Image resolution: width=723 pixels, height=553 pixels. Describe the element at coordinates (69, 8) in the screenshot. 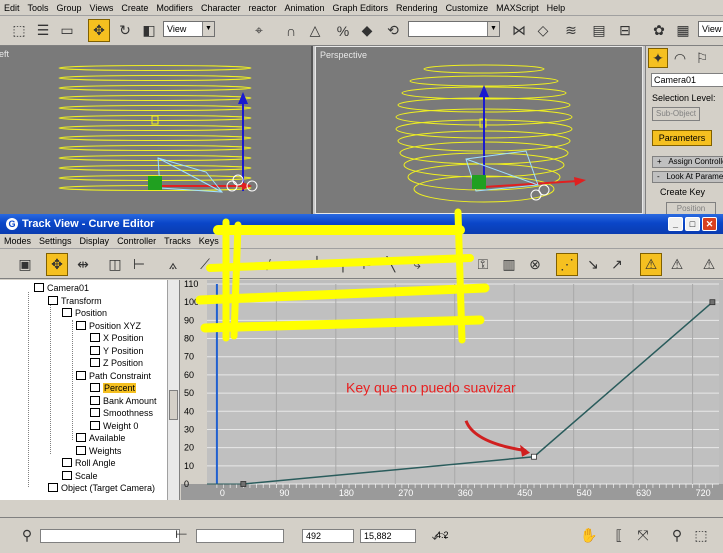

I see `menu-group: Group` at that location.